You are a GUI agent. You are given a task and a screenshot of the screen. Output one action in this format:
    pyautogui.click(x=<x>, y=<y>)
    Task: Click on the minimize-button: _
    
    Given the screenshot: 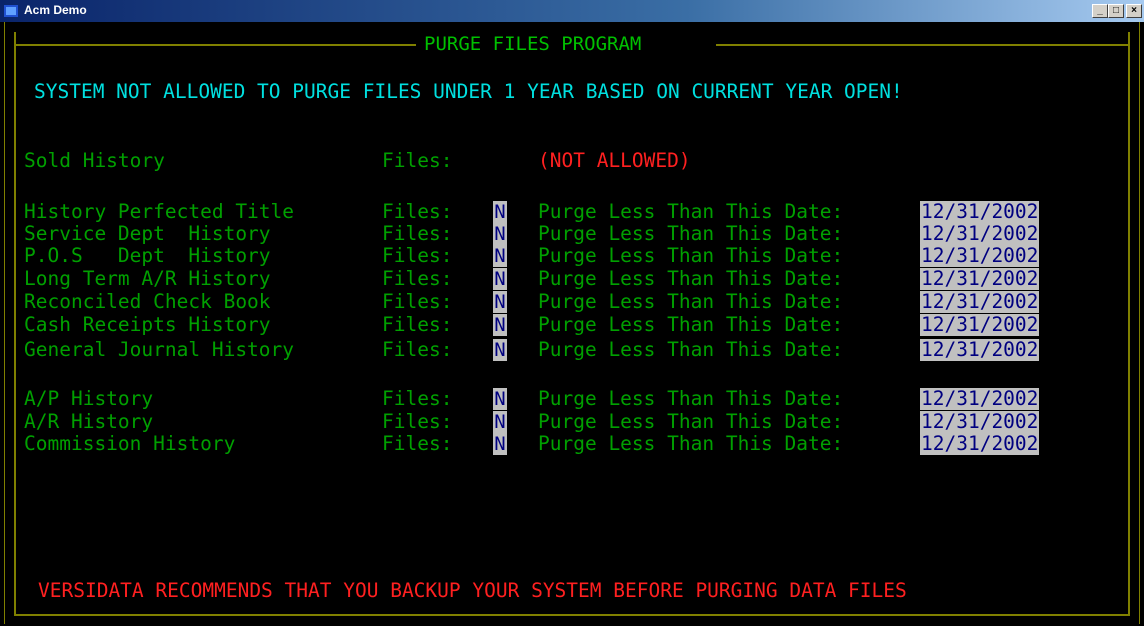 What is the action you would take?
    pyautogui.click(x=1100, y=11)
    